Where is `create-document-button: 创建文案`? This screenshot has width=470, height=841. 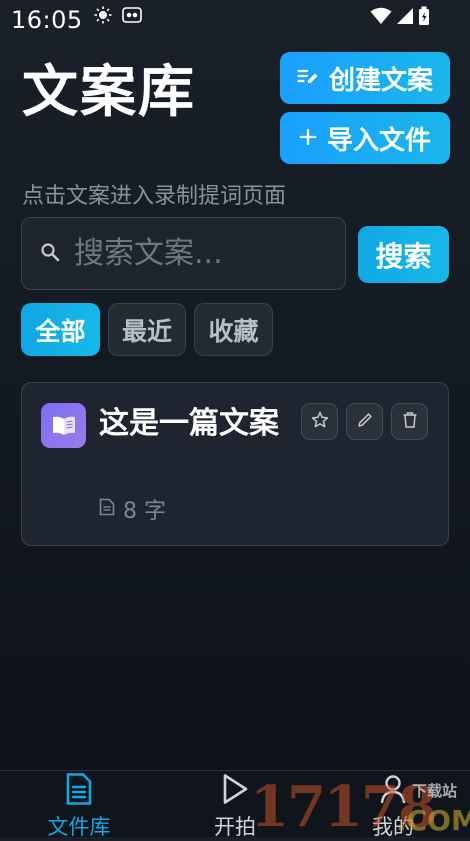 create-document-button: 创建文案 is located at coordinates (365, 78).